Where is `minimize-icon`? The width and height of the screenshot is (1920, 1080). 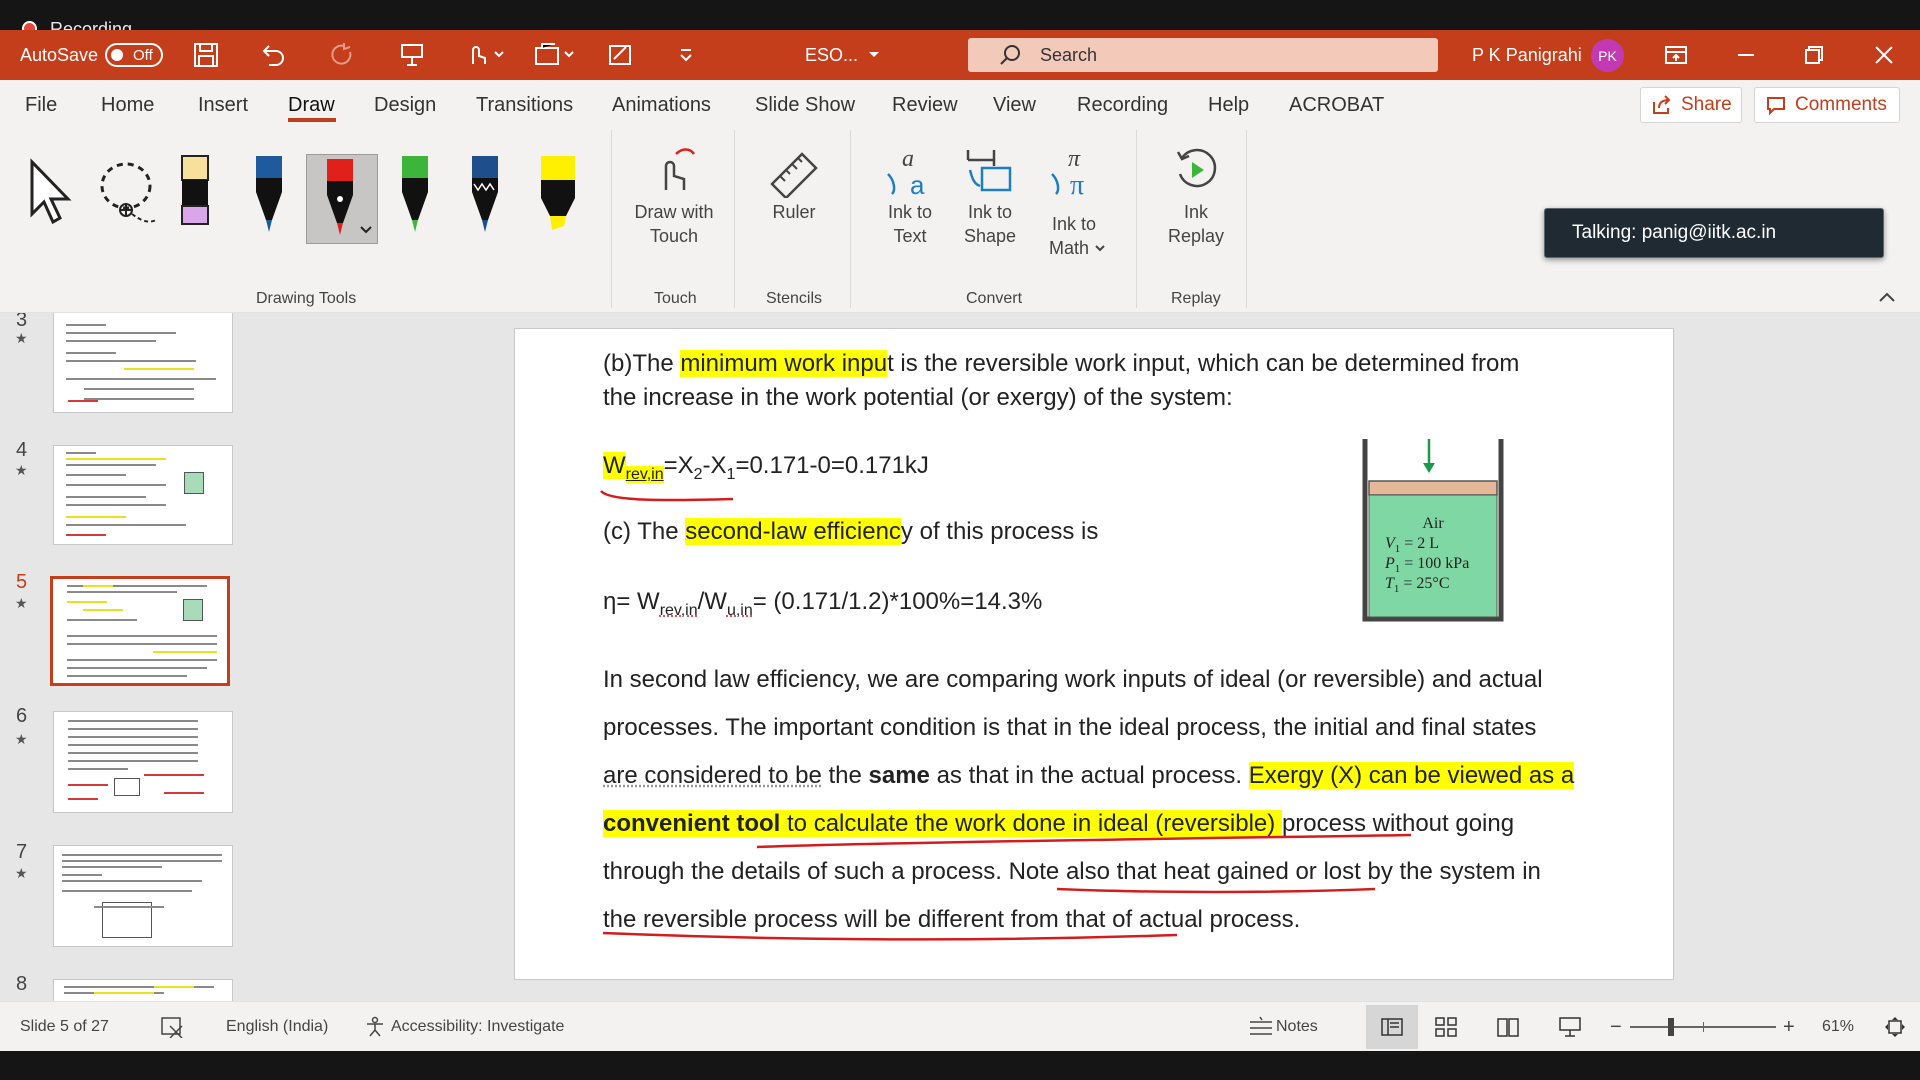 minimize-icon is located at coordinates (1746, 55).